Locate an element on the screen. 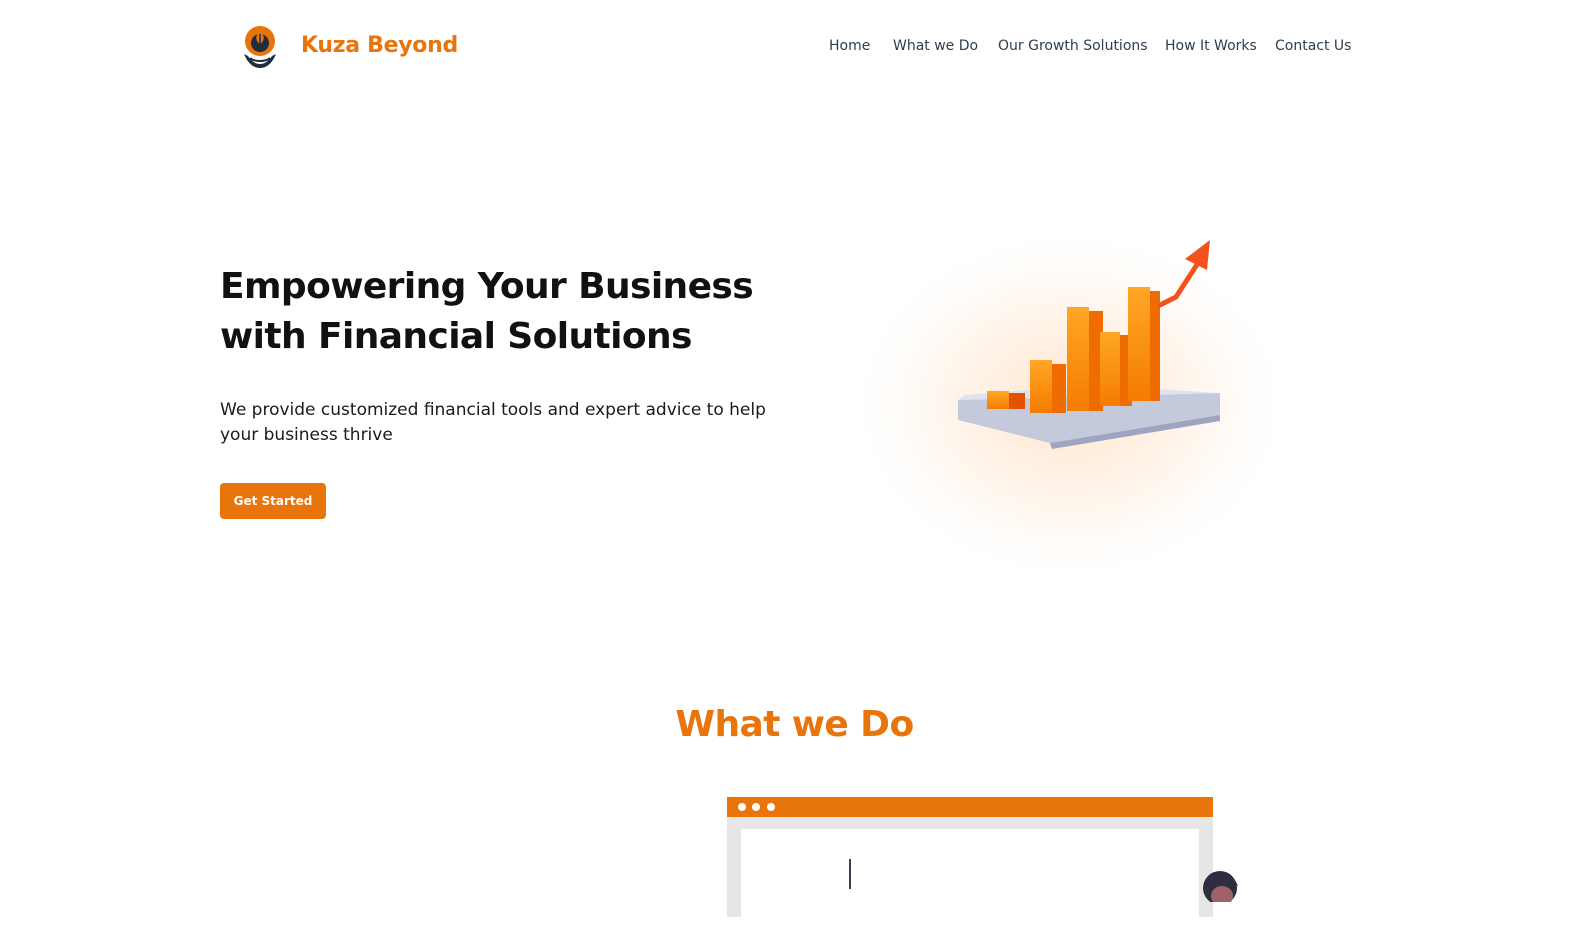 The width and height of the screenshot is (1589, 929). what-we-do-title: What we Do is located at coordinates (794, 724).